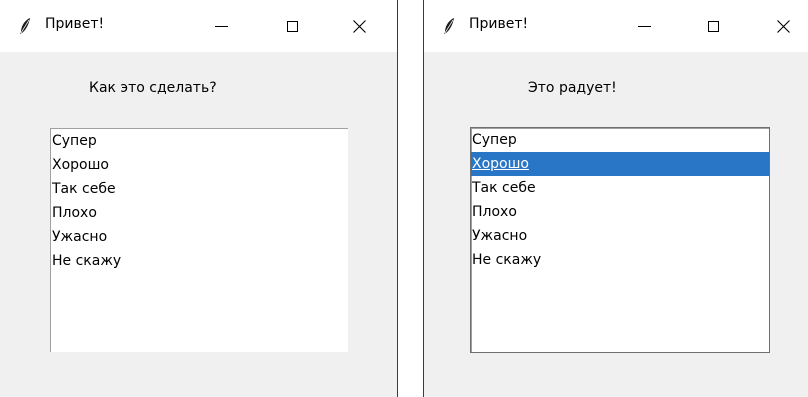 The width and height of the screenshot is (808, 397). I want to click on list-item-selected: Хорошо, so click(620, 164).